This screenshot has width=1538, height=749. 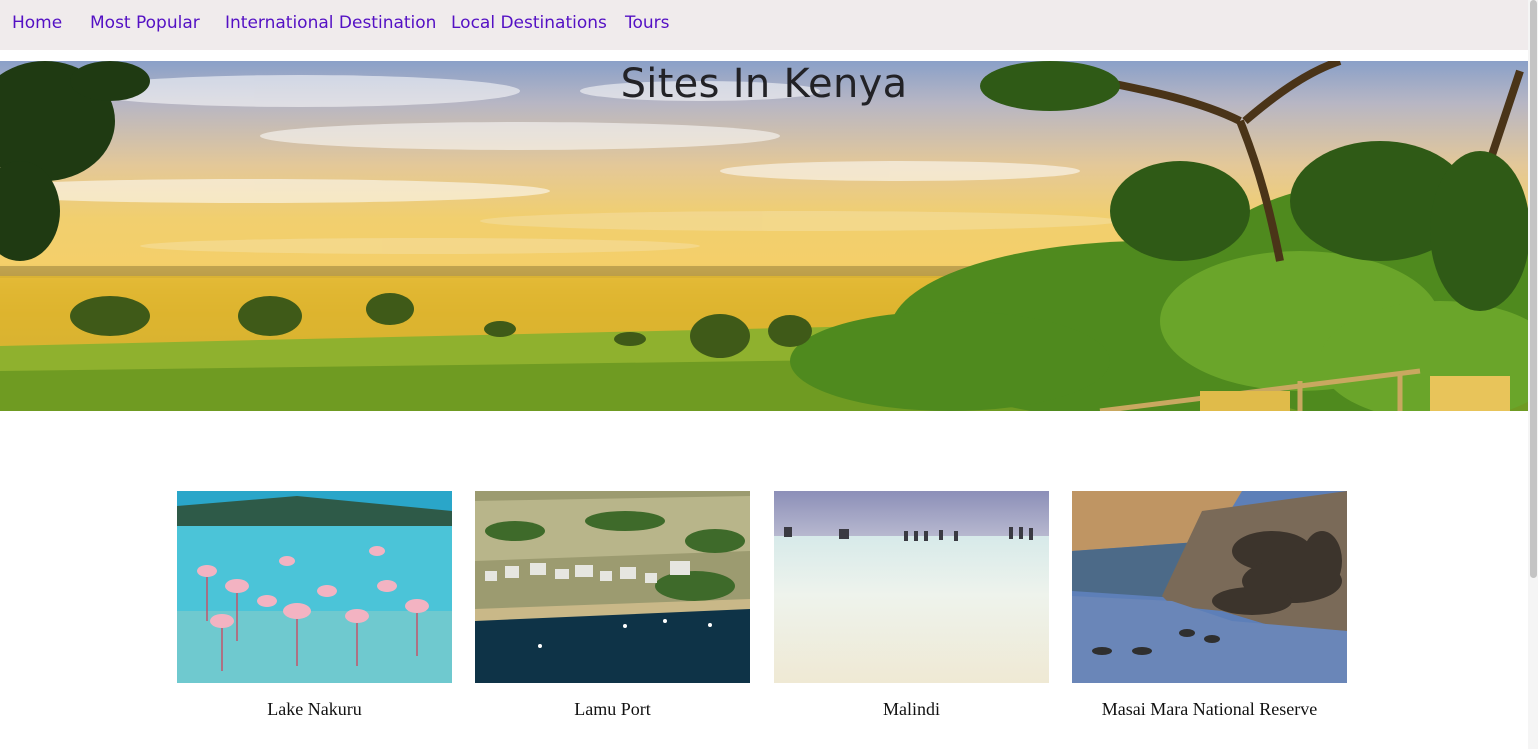 What do you see at coordinates (911, 709) in the screenshot?
I see `malindi-caption: Malindi` at bounding box center [911, 709].